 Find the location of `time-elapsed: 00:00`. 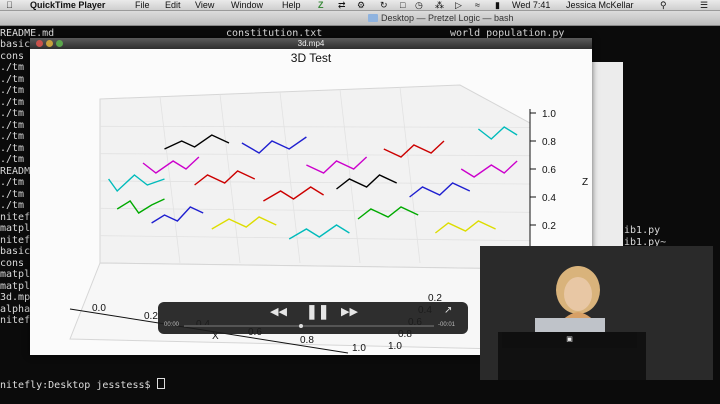

time-elapsed: 00:00 is located at coordinates (172, 325).